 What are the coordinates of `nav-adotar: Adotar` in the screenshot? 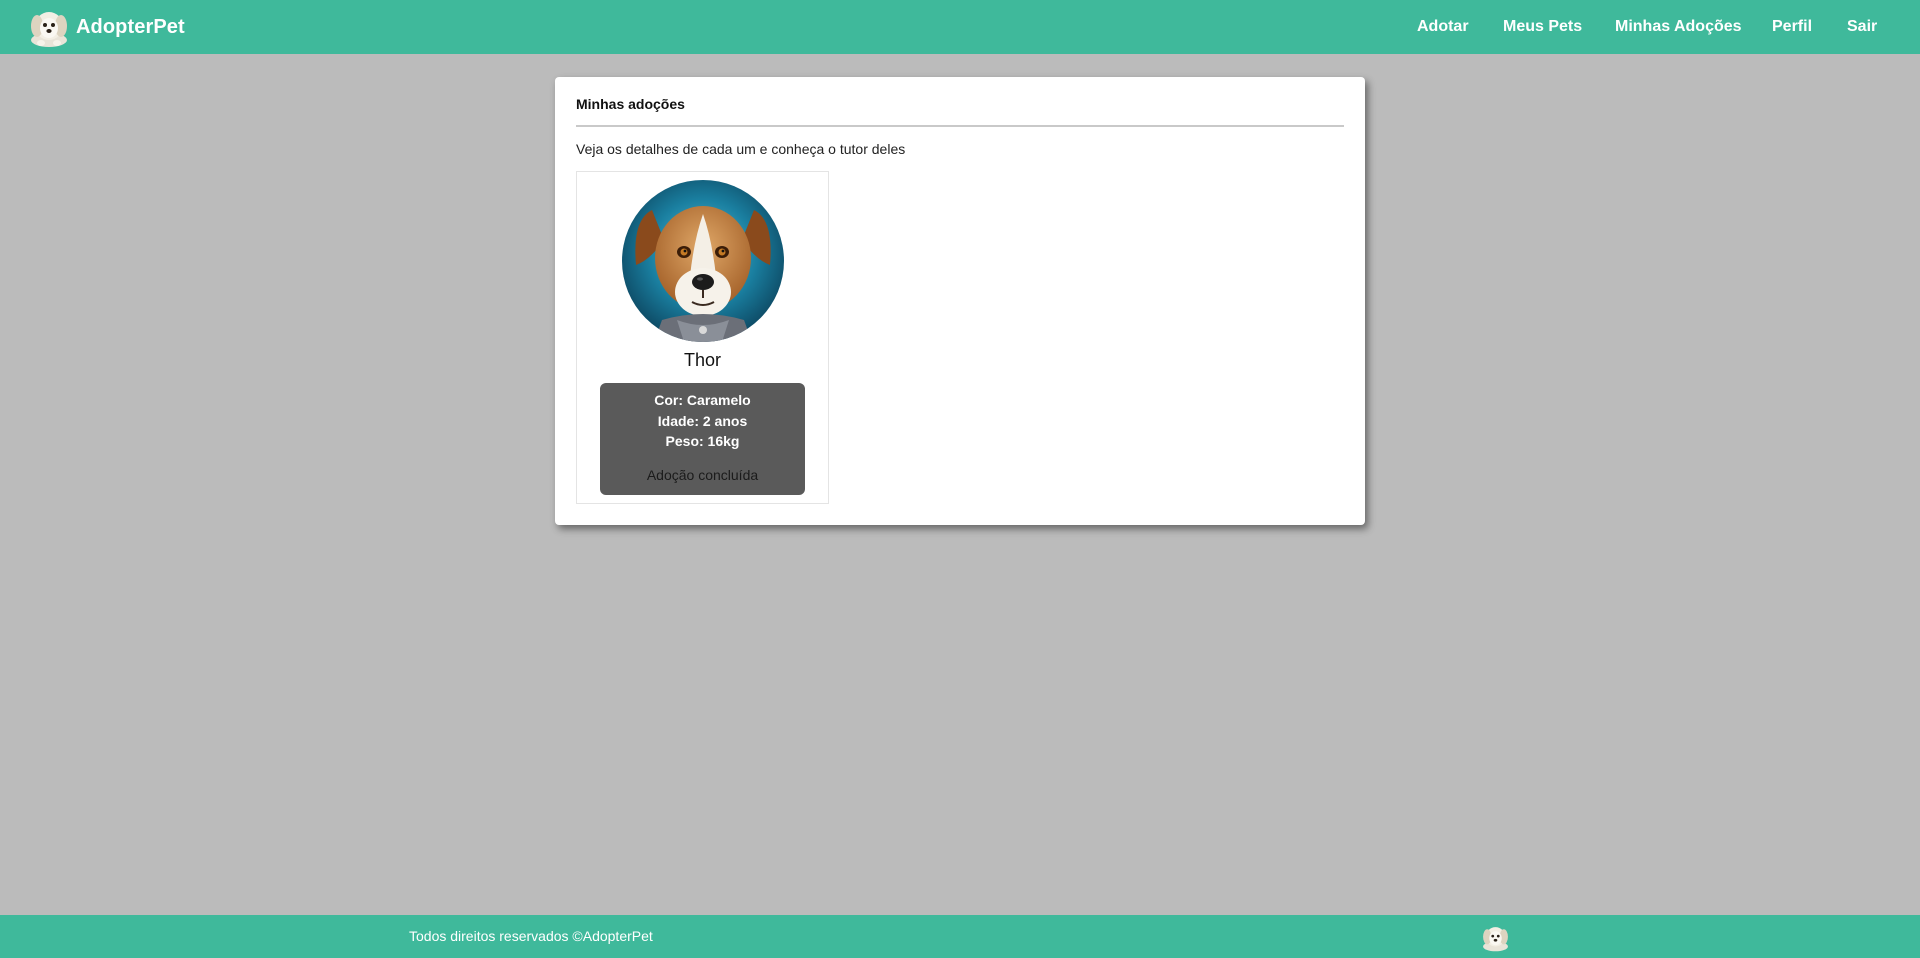 It's located at (1443, 27).